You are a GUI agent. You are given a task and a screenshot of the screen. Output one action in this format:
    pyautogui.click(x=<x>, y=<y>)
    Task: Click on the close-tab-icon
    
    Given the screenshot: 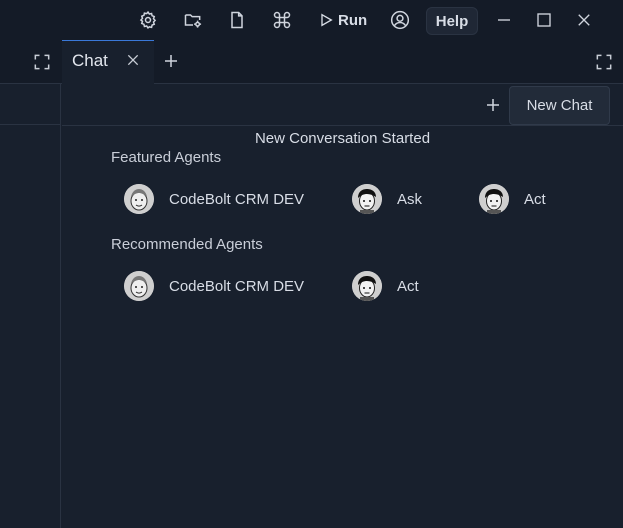 What is the action you would take?
    pyautogui.click(x=133, y=60)
    